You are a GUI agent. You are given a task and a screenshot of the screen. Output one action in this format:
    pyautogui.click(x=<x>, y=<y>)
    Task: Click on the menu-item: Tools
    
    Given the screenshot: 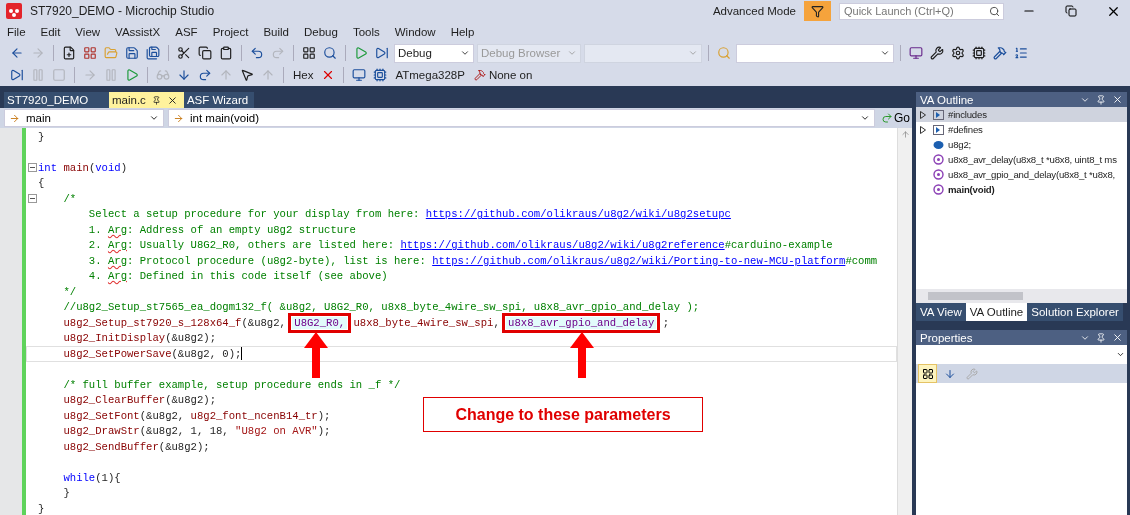 What is the action you would take?
    pyautogui.click(x=368, y=32)
    